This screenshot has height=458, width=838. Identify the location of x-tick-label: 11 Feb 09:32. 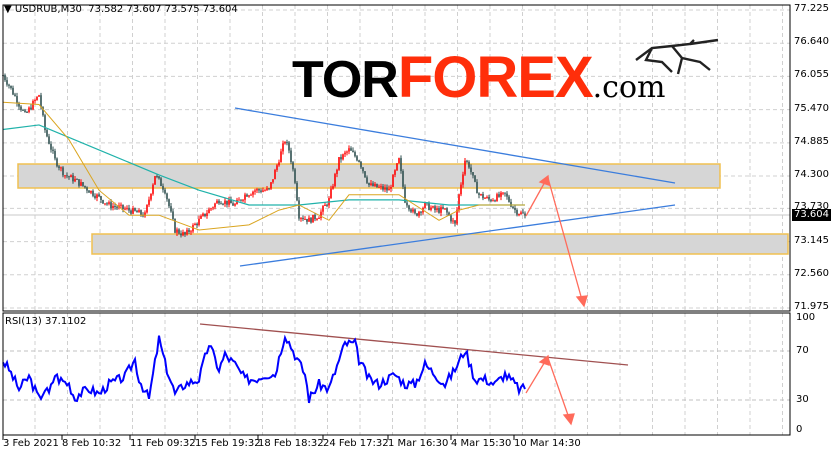
(163, 443).